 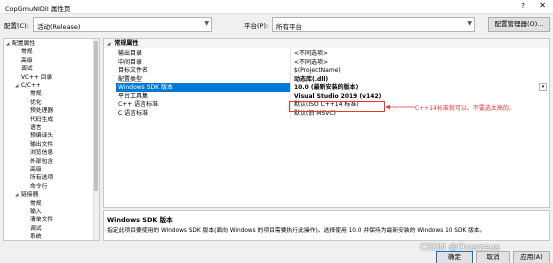 What do you see at coordinates (133, 113) in the screenshot?
I see `property-name: C 语言标准` at bounding box center [133, 113].